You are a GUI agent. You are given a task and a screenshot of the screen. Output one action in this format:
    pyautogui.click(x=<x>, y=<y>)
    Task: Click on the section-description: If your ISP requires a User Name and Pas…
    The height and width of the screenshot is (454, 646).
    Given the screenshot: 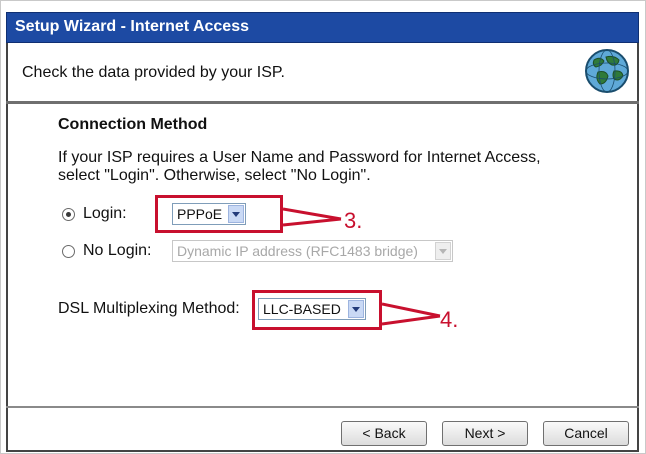 What is the action you would take?
    pyautogui.click(x=299, y=167)
    